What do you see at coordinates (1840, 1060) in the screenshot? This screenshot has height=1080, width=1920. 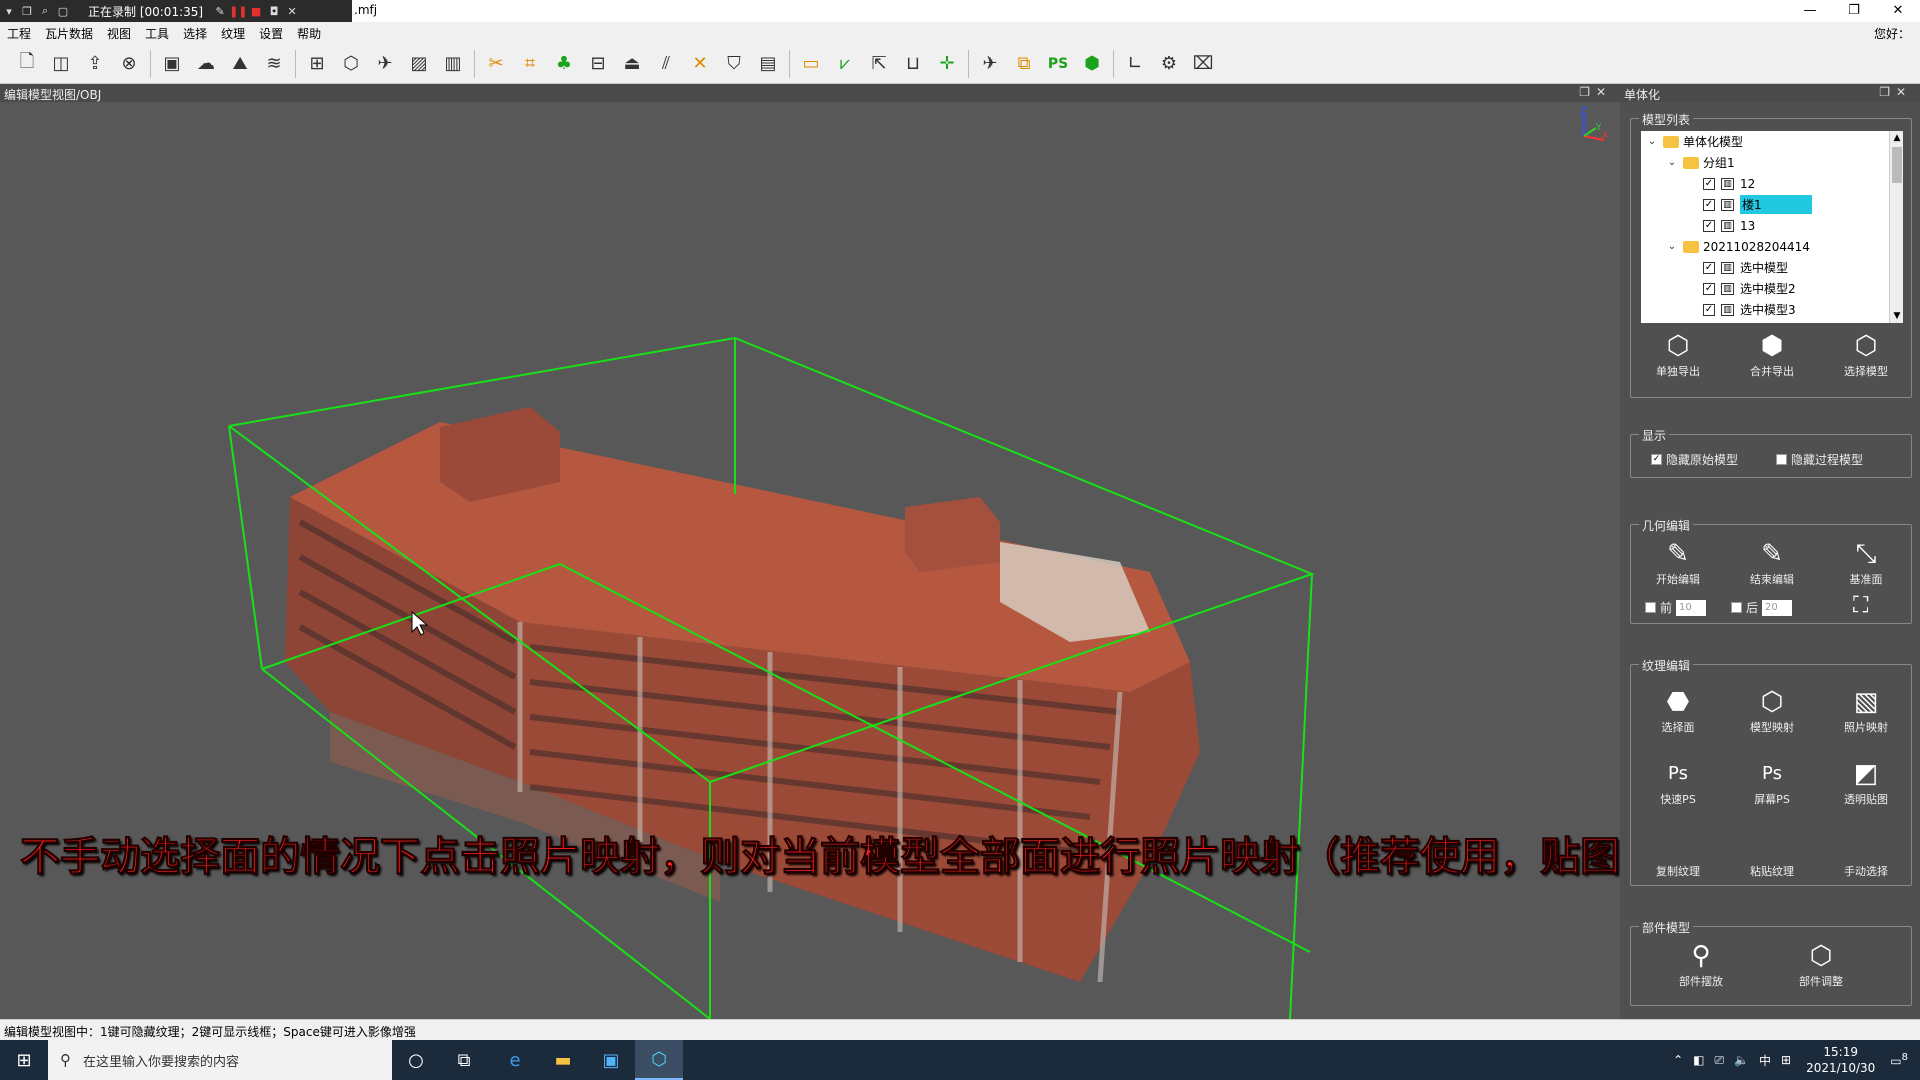 I see `taskbar-clock: 15:19 2021/10/30` at bounding box center [1840, 1060].